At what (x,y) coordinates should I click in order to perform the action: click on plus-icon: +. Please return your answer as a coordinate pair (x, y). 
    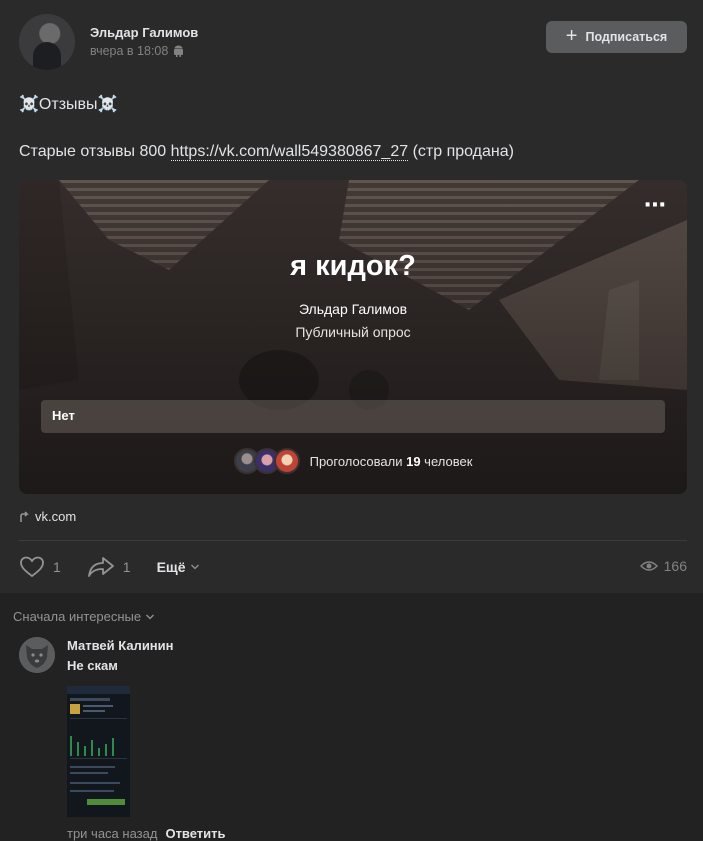
    Looking at the image, I should click on (571, 36).